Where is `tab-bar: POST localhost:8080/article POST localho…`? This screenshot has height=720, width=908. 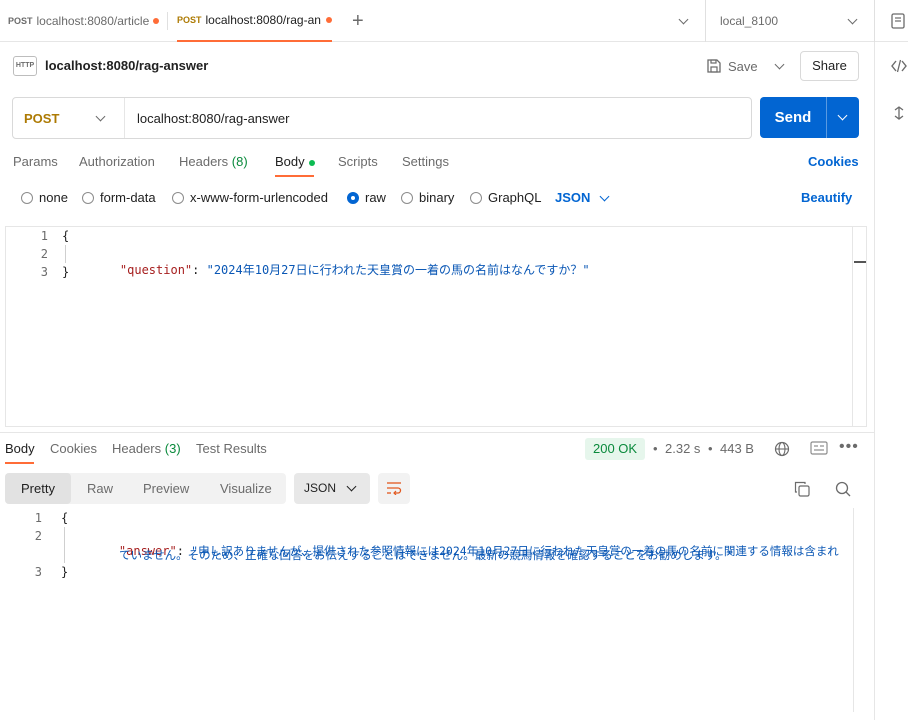
tab-bar: POST localhost:8080/article POST localho… is located at coordinates (454, 21).